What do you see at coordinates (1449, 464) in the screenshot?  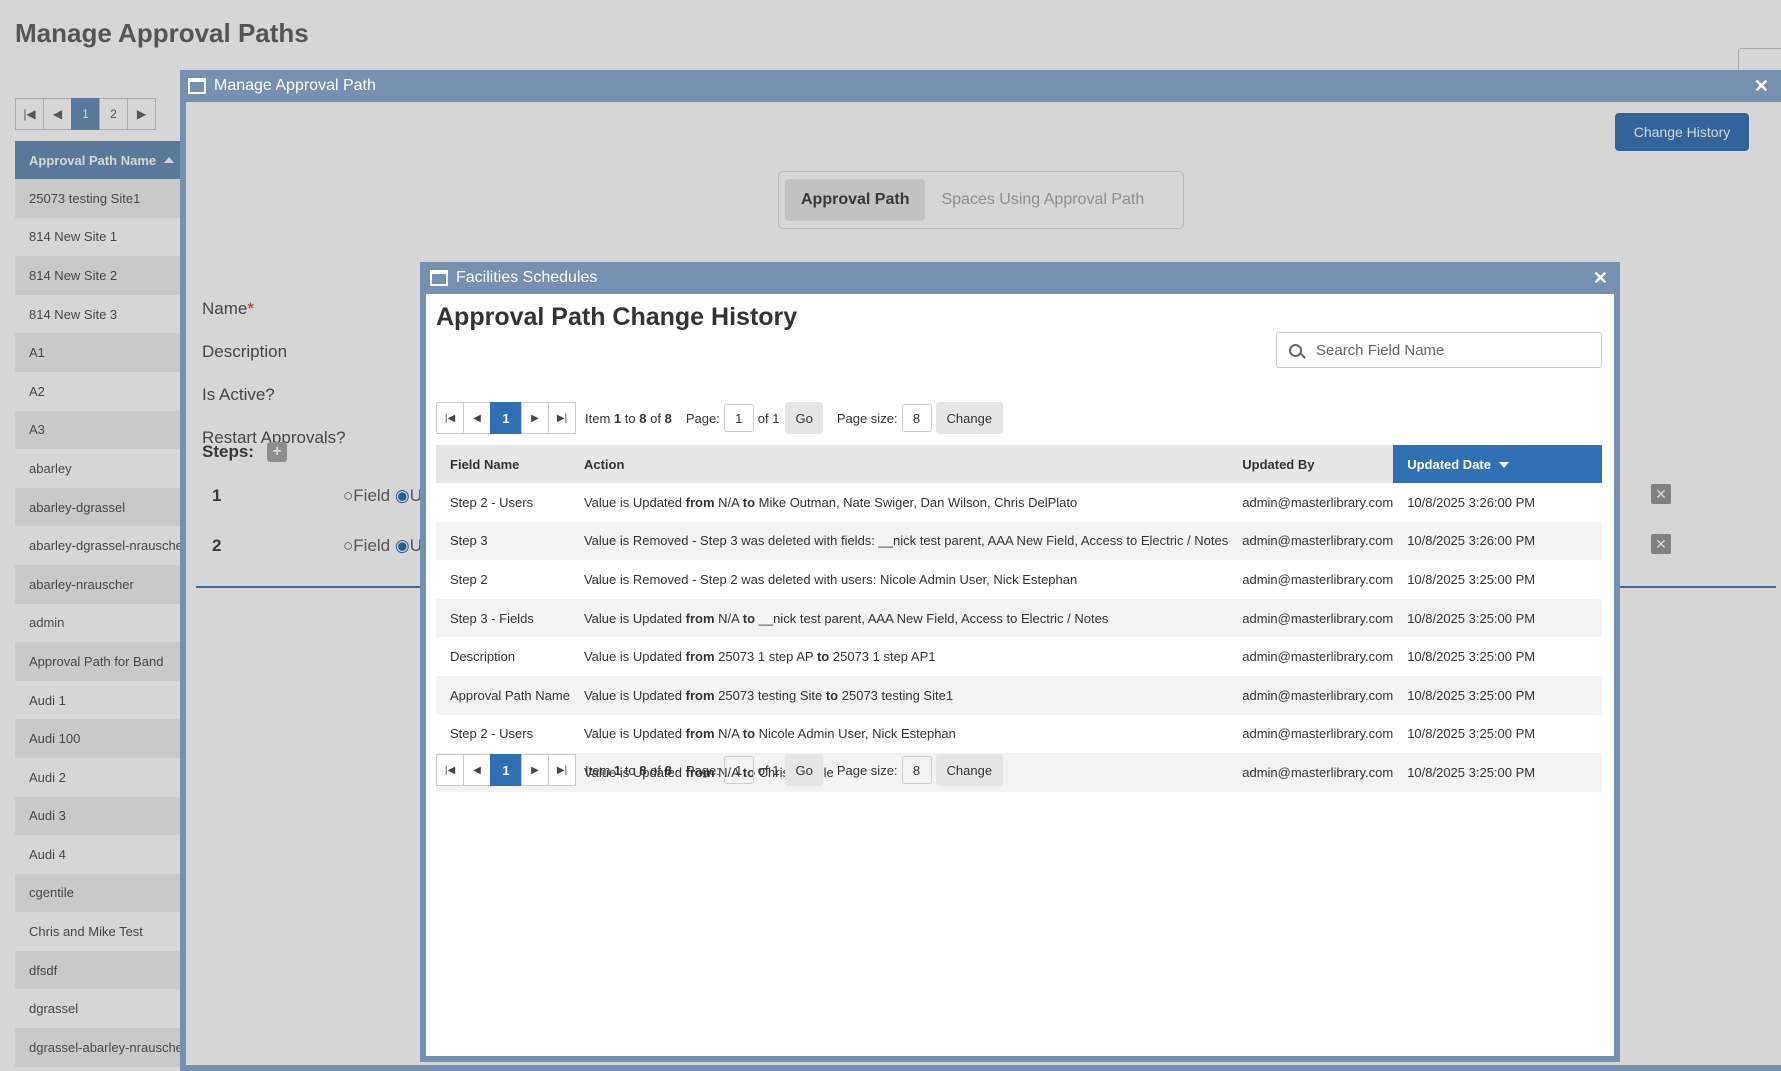 I see `updated-date-label: Updated Date` at bounding box center [1449, 464].